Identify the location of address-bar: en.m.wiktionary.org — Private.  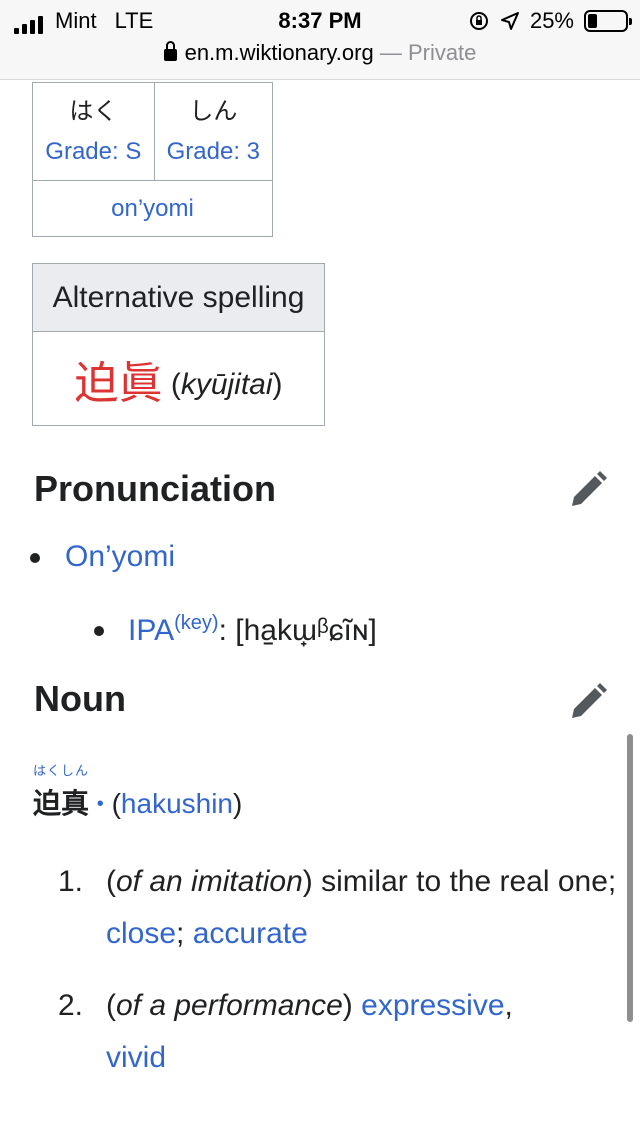
(320, 53).